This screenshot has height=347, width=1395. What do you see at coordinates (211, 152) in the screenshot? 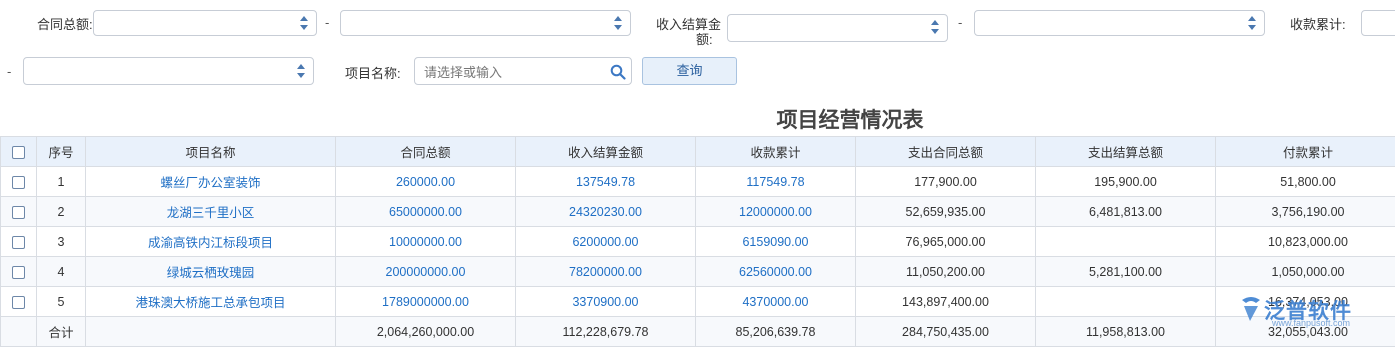
I see `col-header-project-name: 项目名称` at bounding box center [211, 152].